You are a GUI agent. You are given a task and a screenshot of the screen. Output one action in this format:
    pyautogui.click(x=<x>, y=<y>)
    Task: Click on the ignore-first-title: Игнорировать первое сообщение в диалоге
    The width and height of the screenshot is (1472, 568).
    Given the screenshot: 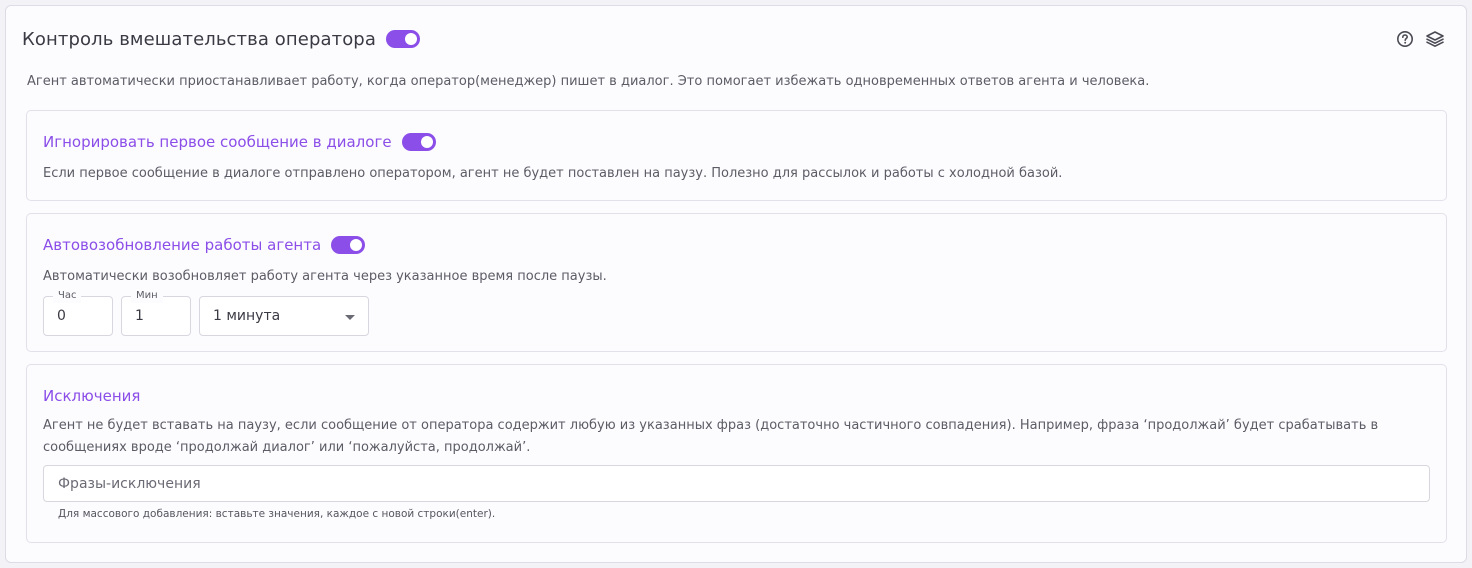 What is the action you would take?
    pyautogui.click(x=217, y=142)
    